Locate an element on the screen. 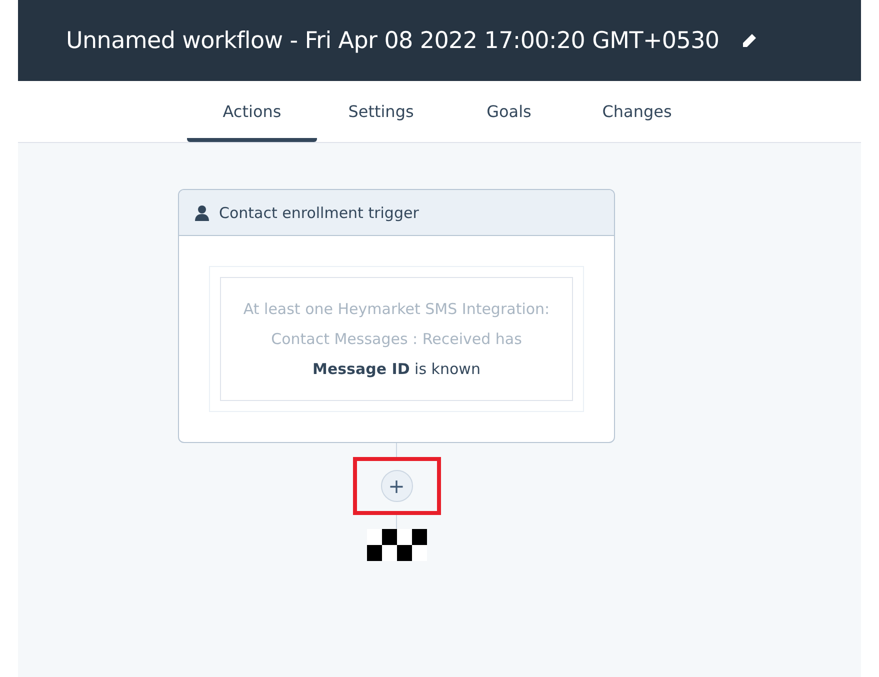  criteria-text: At least one Heymarket SMS Integration: Contact Messages : Received has is located at coordinates (396, 324).